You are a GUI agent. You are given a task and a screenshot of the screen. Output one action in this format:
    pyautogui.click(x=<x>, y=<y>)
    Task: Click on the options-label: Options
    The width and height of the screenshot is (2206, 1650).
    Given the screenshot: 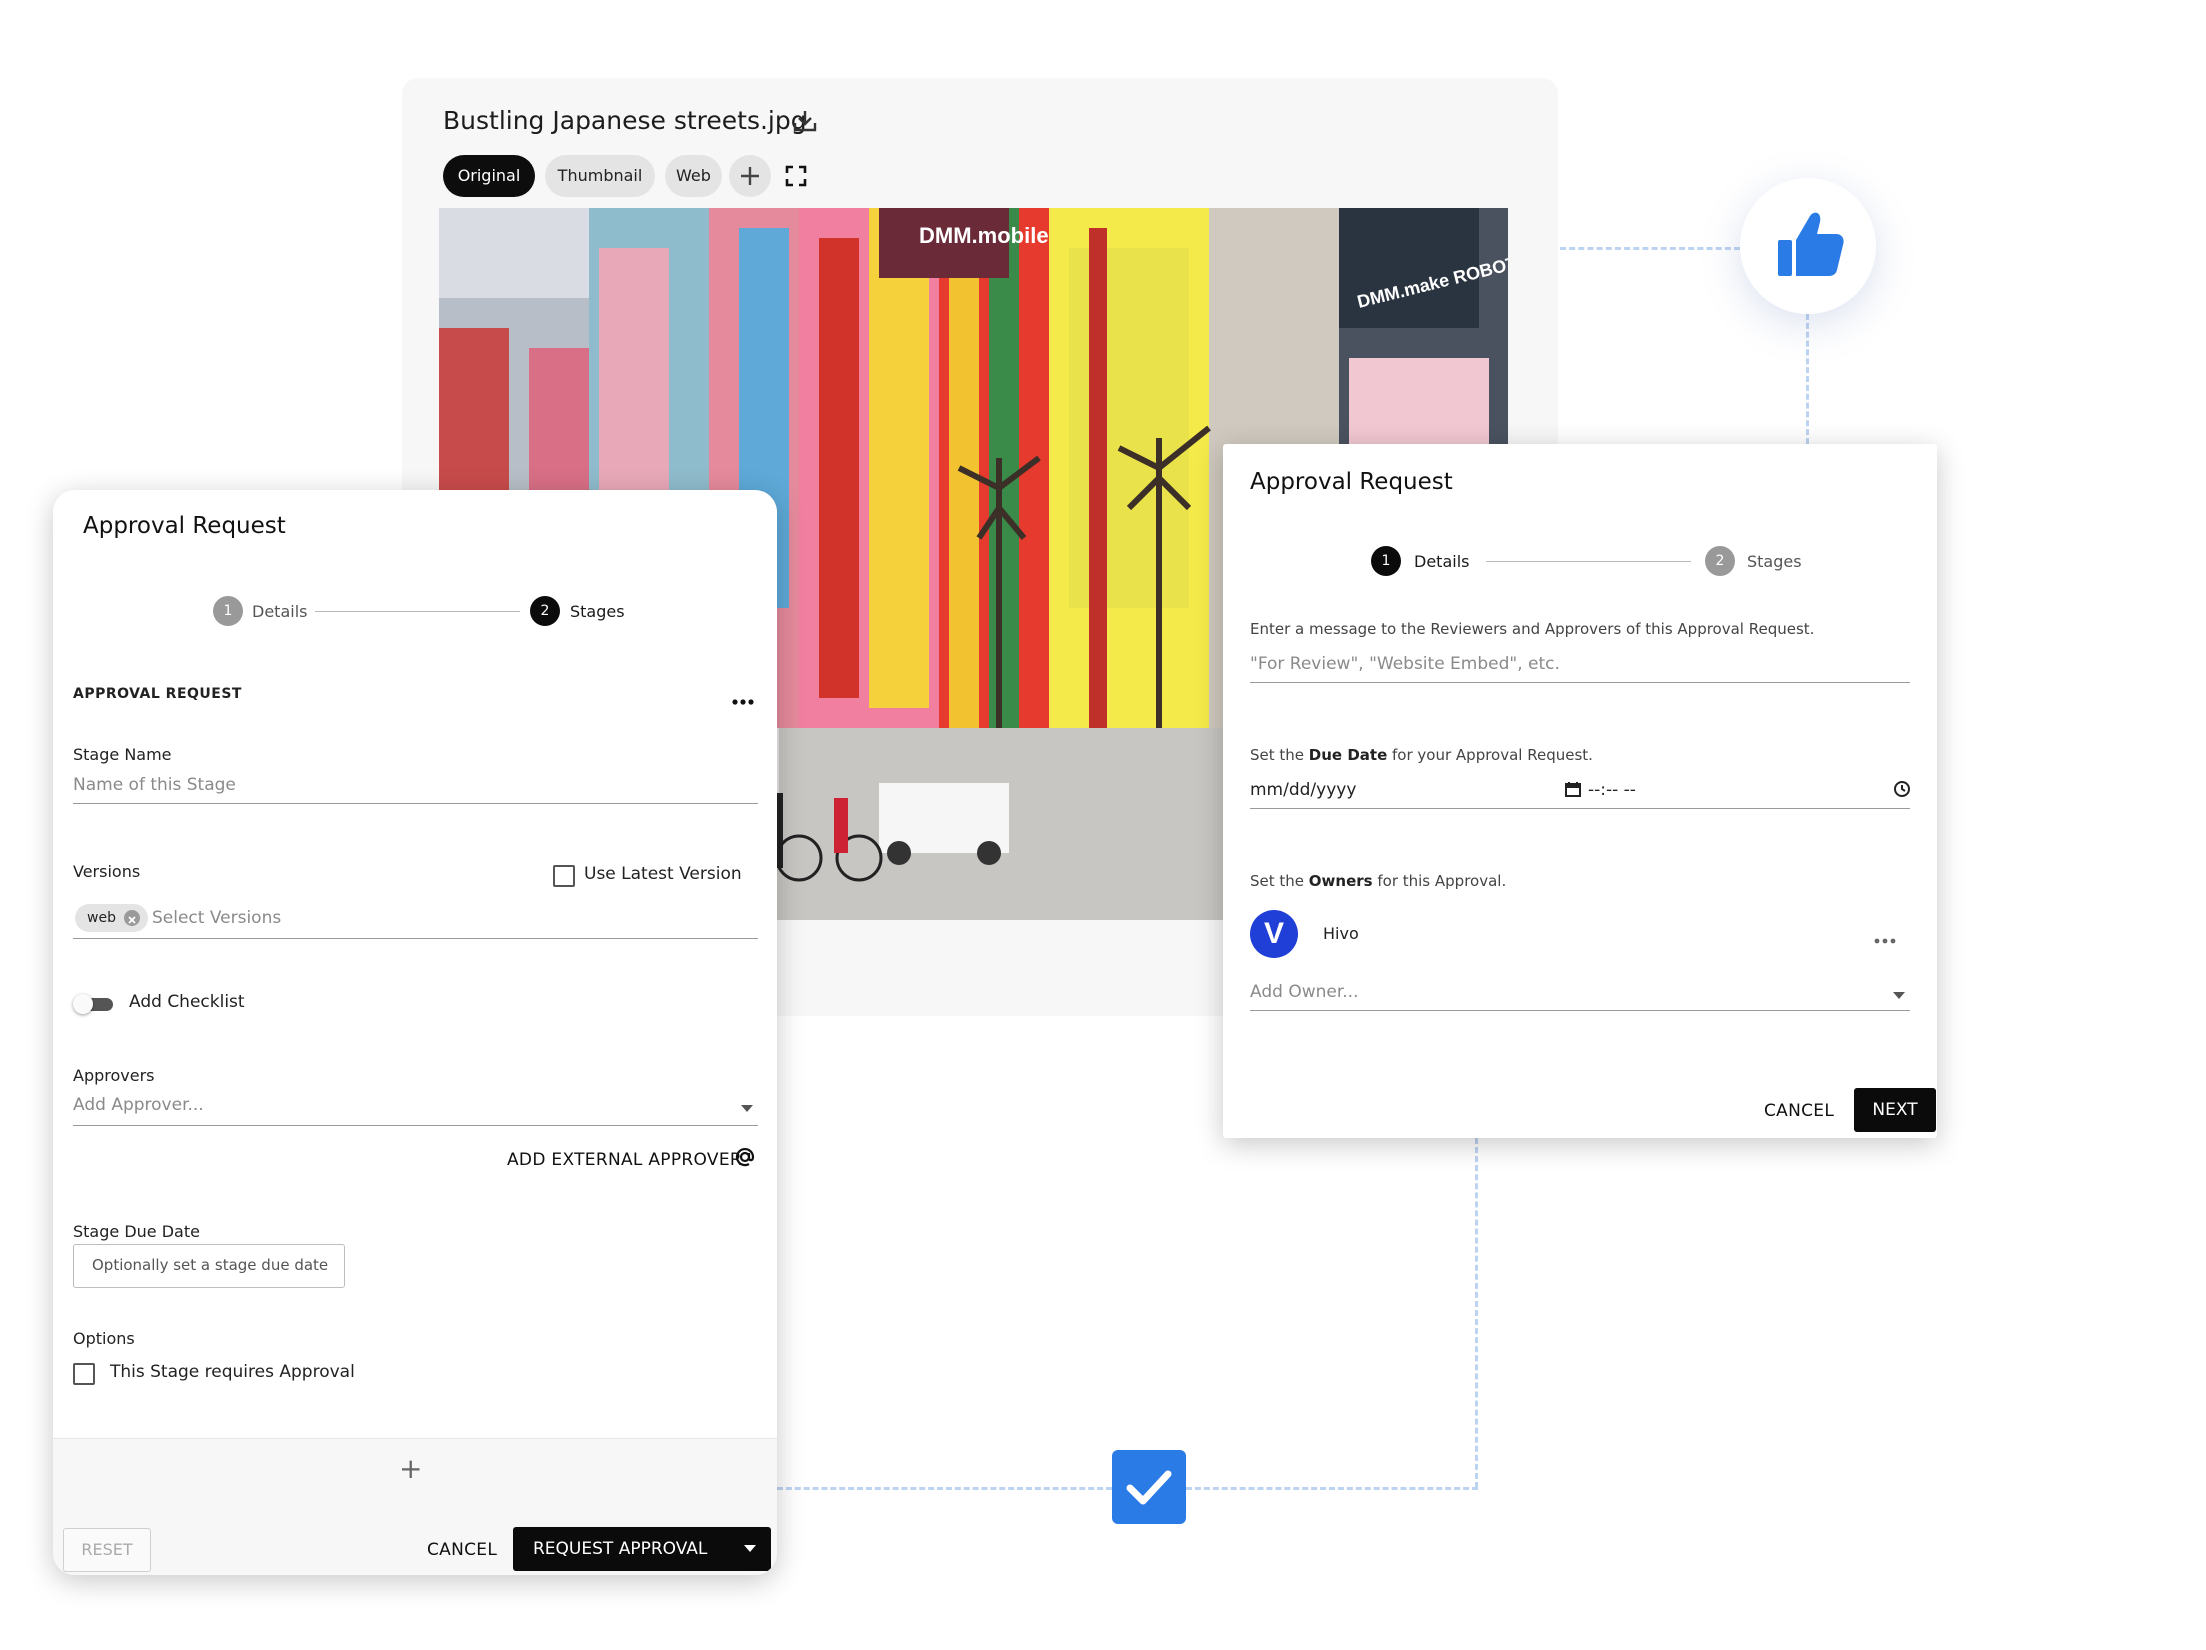 What is the action you would take?
    pyautogui.click(x=104, y=1338)
    